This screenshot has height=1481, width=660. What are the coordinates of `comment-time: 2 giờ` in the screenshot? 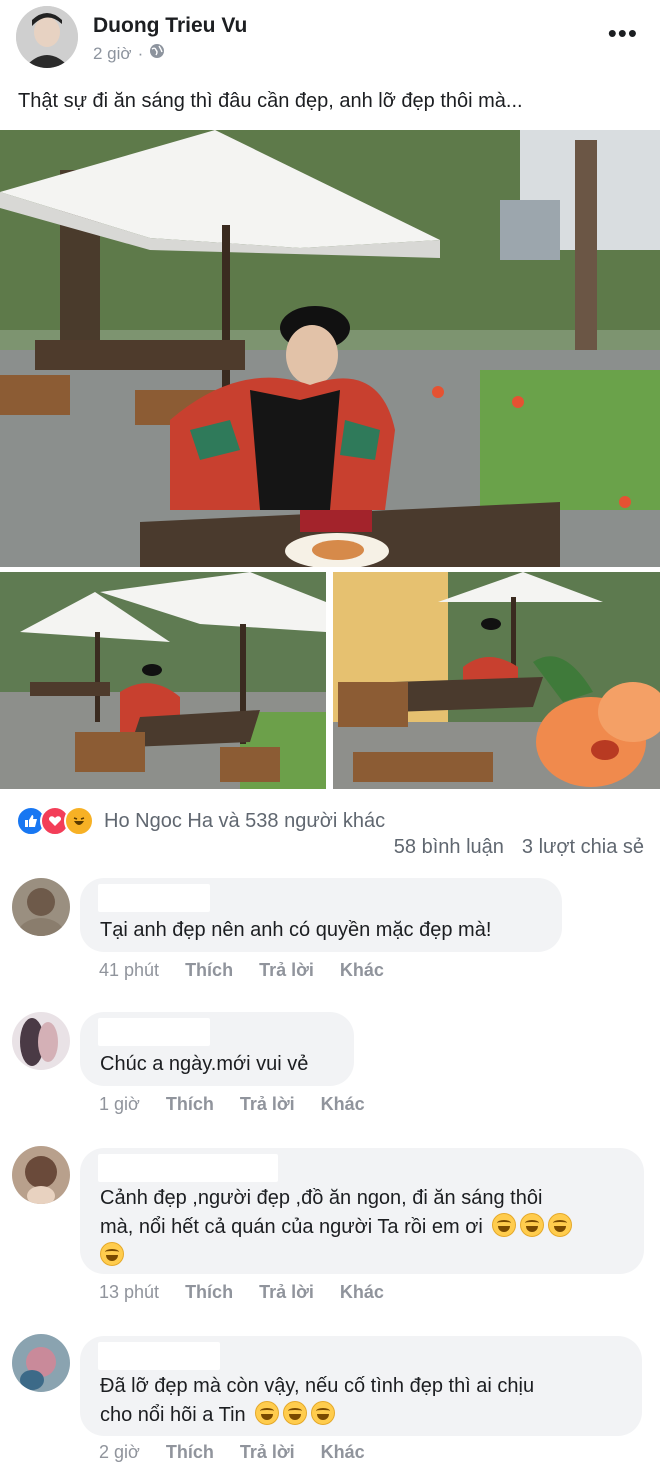 It's located at (119, 1452).